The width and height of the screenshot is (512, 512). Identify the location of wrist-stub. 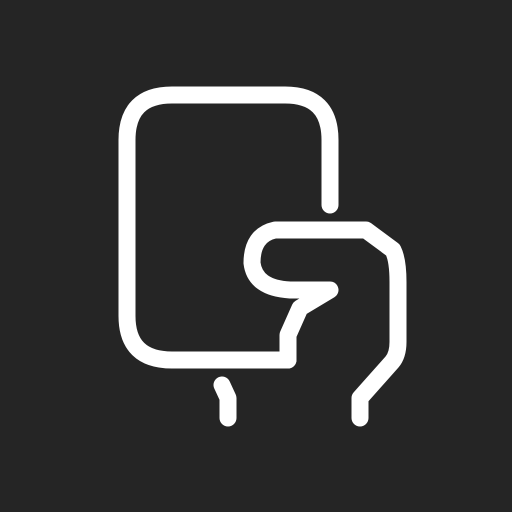
(225, 401).